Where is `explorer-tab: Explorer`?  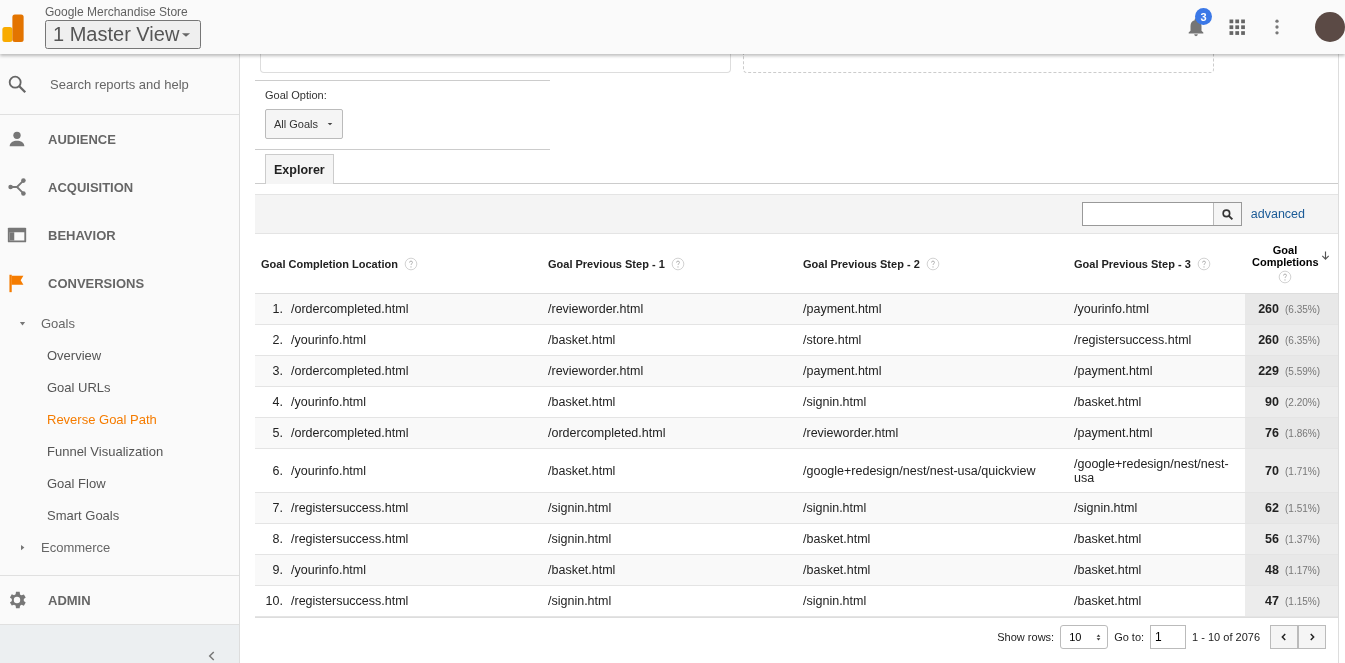 explorer-tab: Explorer is located at coordinates (299, 169).